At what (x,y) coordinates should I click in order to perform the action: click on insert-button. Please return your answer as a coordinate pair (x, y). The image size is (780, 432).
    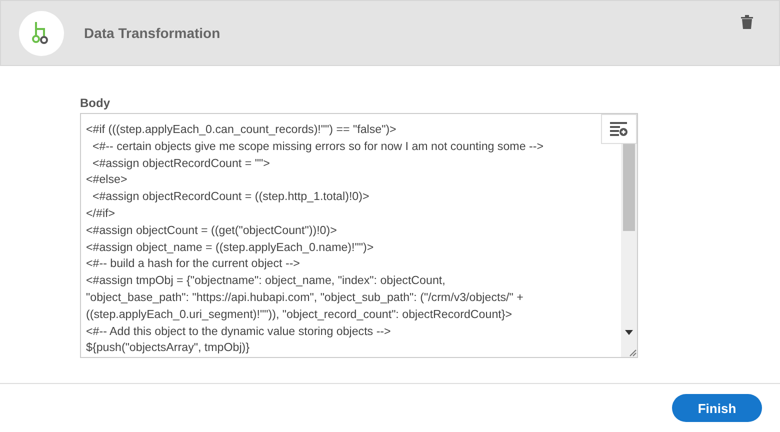
    Looking at the image, I should click on (619, 129).